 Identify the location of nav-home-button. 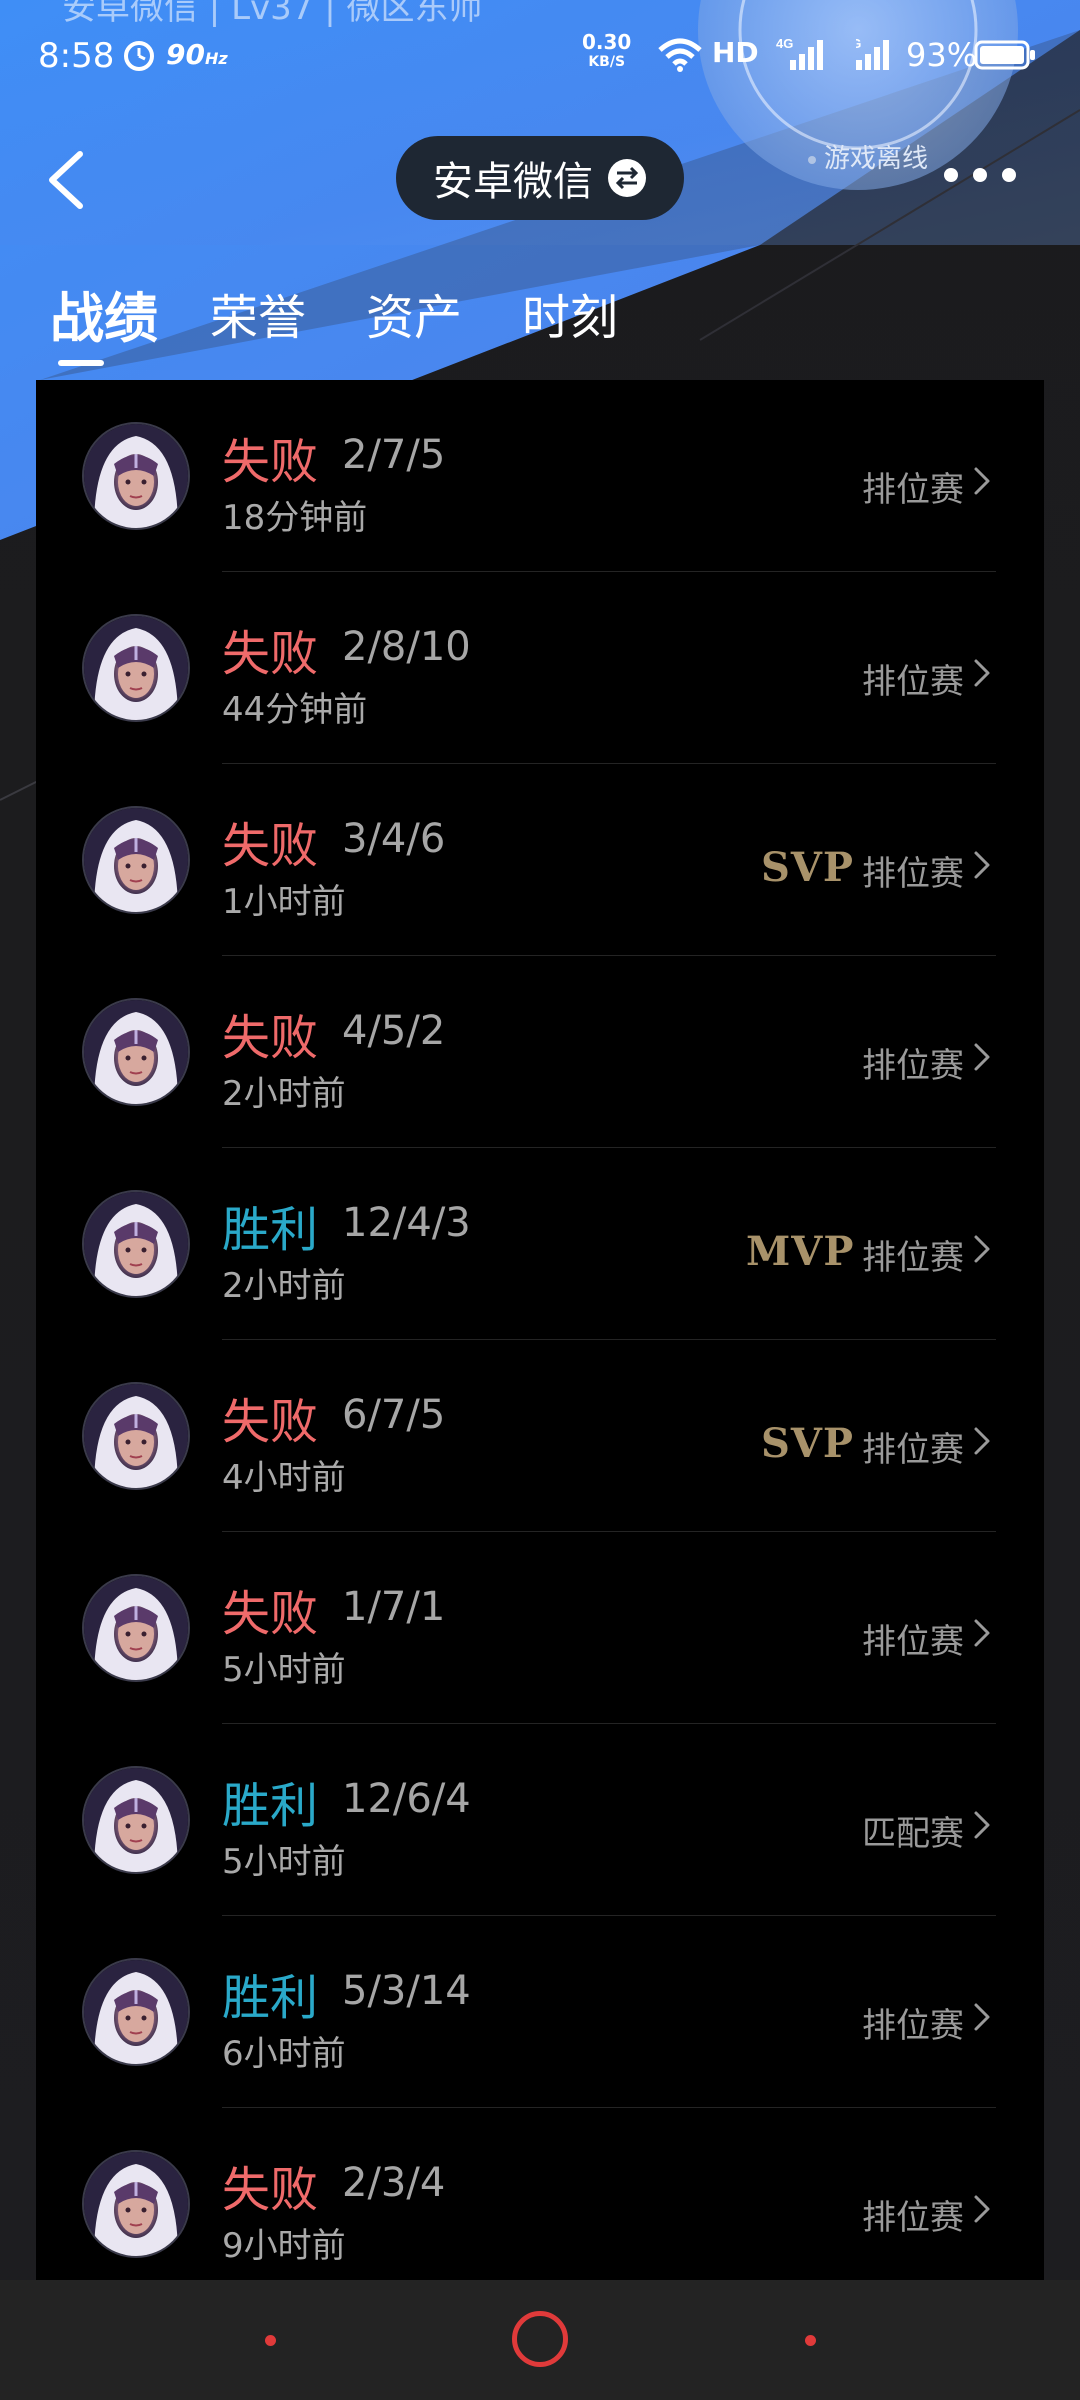
(540, 2339).